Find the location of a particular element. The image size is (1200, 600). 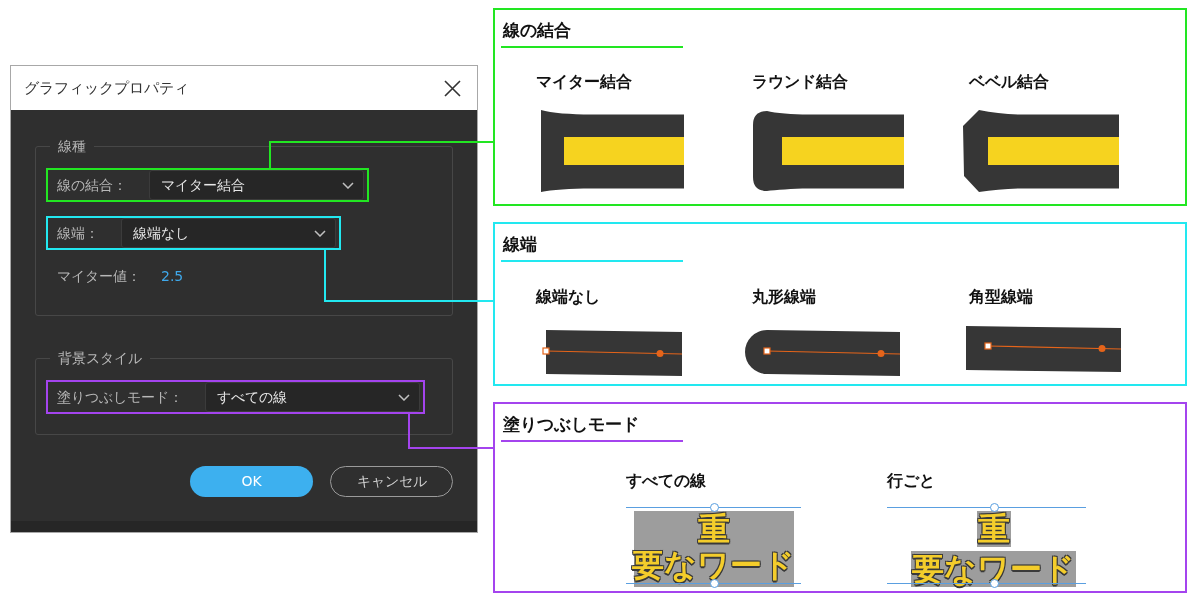

dialog-title: グラフィックプロパティ is located at coordinates (106, 88).